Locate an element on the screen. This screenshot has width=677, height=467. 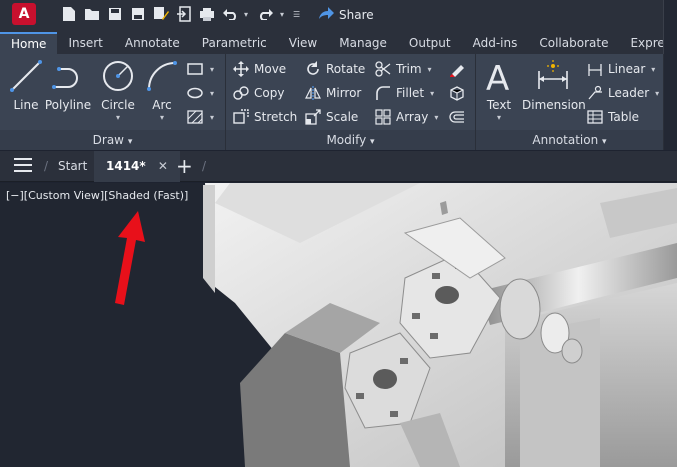
save-icon is located at coordinates (115, 14).